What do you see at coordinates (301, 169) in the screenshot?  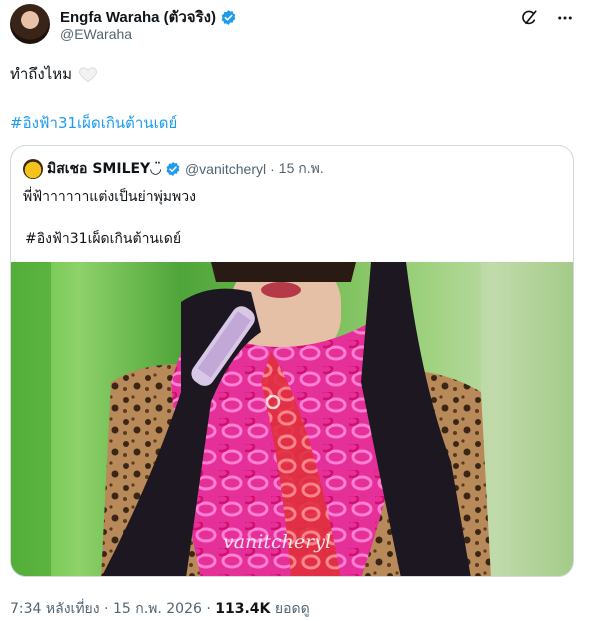 I see `quoted-date: 15 ก.พ.` at bounding box center [301, 169].